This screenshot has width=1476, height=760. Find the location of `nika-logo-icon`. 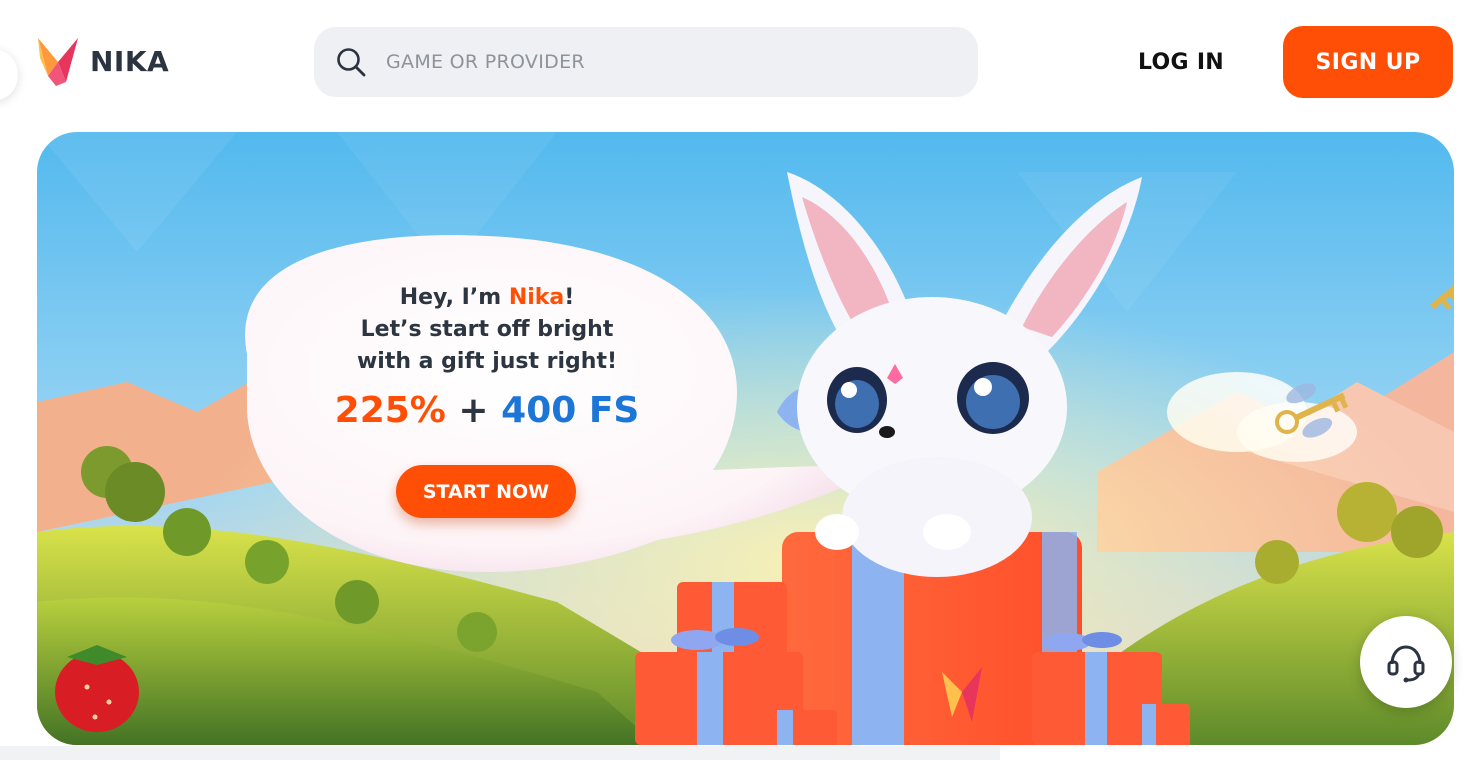

nika-logo-icon is located at coordinates (58, 62).